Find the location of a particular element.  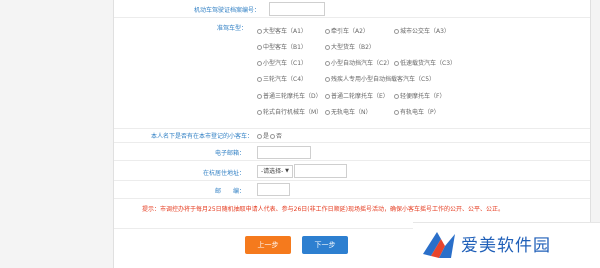

registered-car-label: 本人名下是否有在本市登记的小客车： is located at coordinates (201, 136).